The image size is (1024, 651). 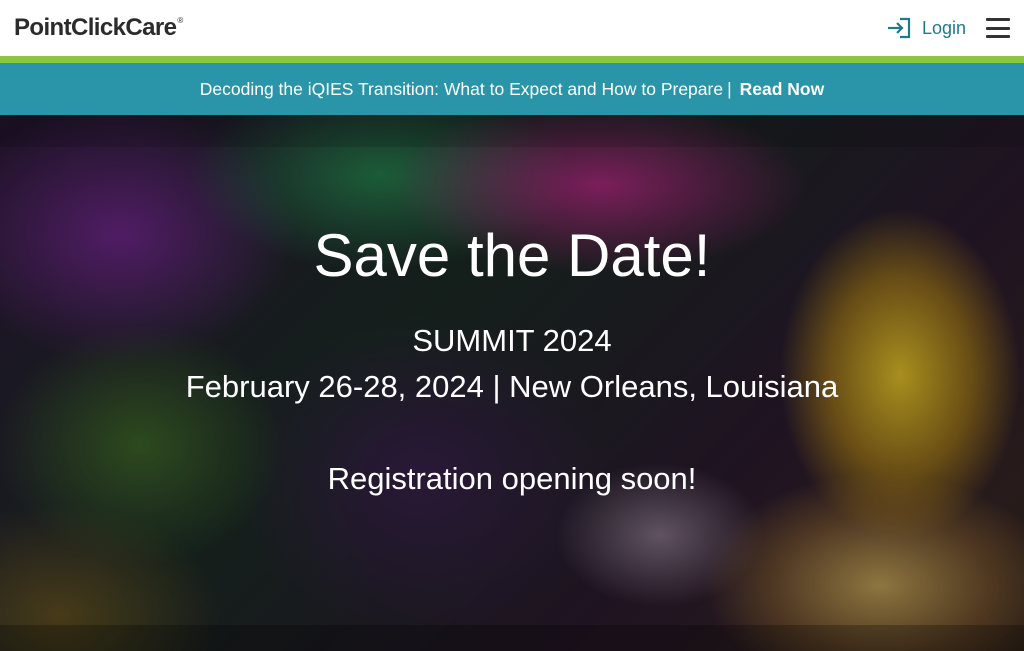 I want to click on pointclickcare-logo: PointClickCare ®, so click(x=98, y=28).